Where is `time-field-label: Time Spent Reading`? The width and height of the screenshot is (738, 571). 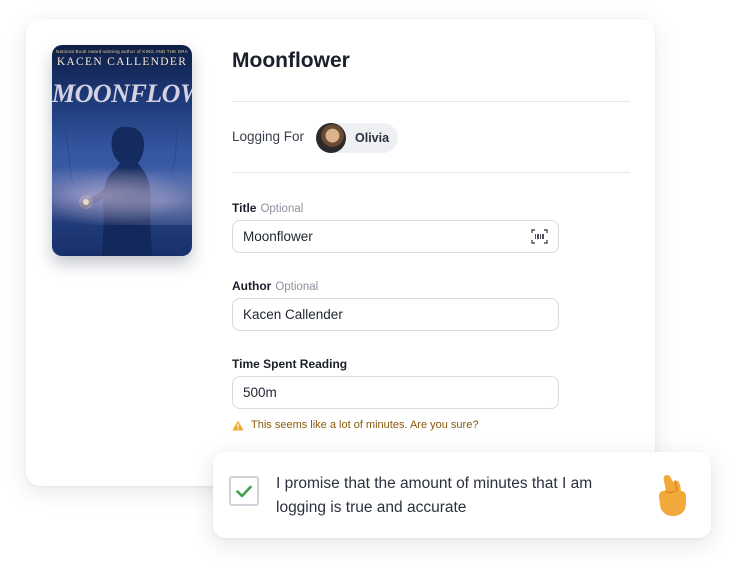
time-field-label: Time Spent Reading is located at coordinates (289, 364).